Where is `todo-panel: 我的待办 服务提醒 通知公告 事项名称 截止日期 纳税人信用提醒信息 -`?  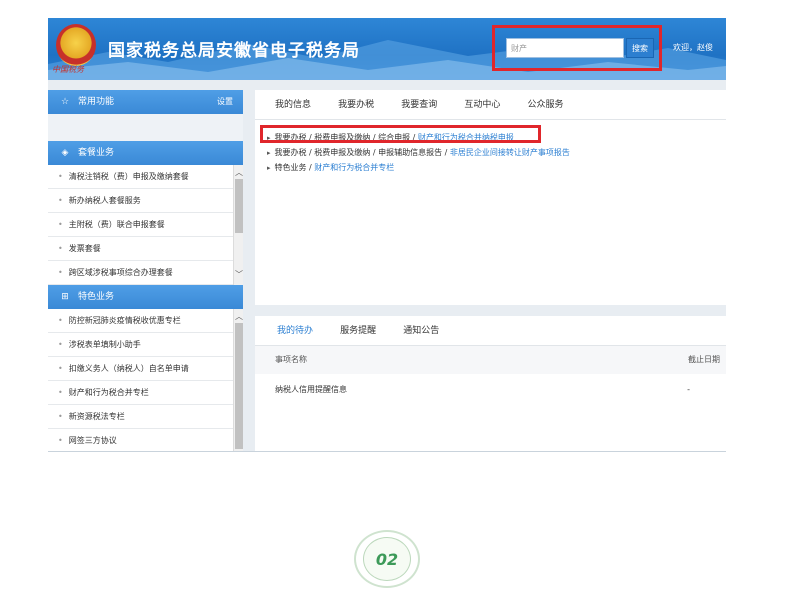 todo-panel: 我的待办 服务提醒 通知公告 事项名称 截止日期 纳税人信用提醒信息 - is located at coordinates (490, 383).